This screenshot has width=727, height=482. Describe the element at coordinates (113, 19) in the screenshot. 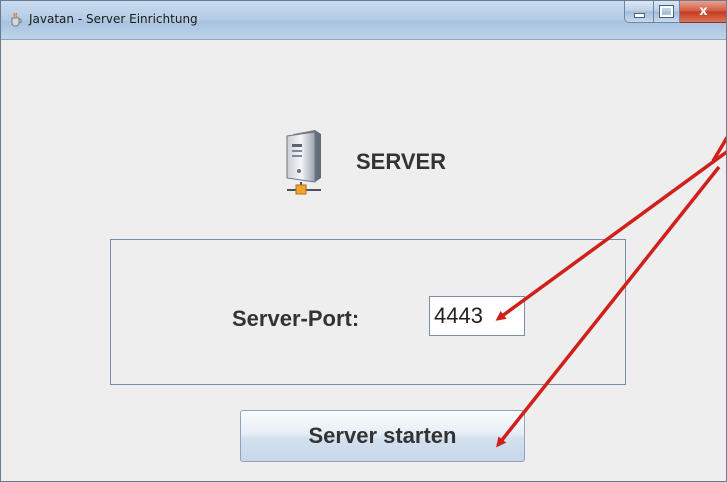

I see `window-title: Javatan - Server Einrichtung` at that location.